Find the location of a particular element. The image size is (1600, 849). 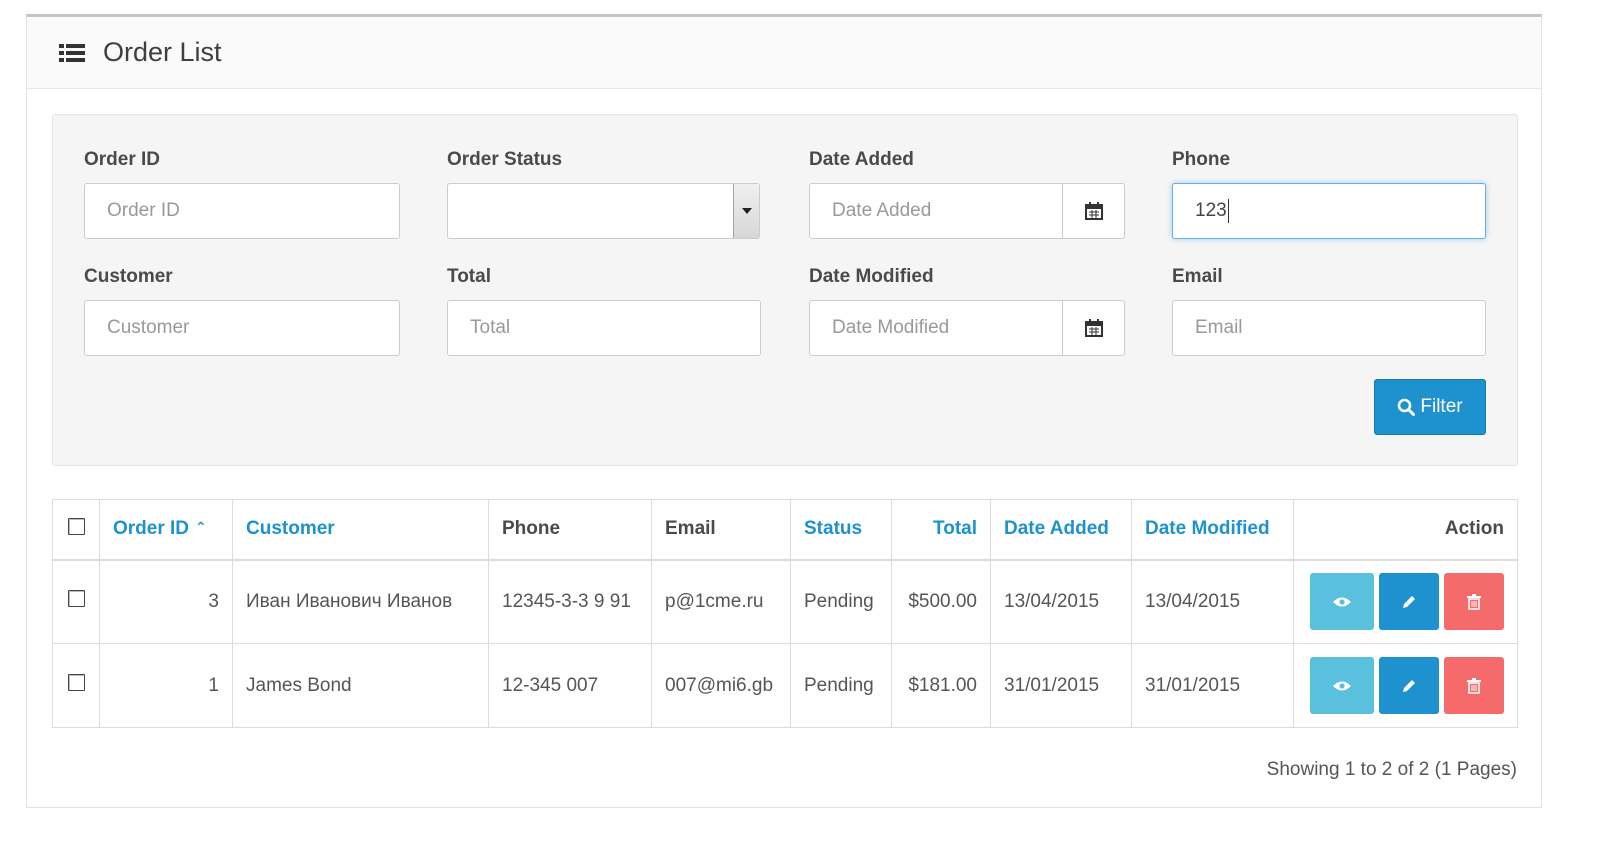

filter-phone-group: Phone 123 is located at coordinates (1329, 194).